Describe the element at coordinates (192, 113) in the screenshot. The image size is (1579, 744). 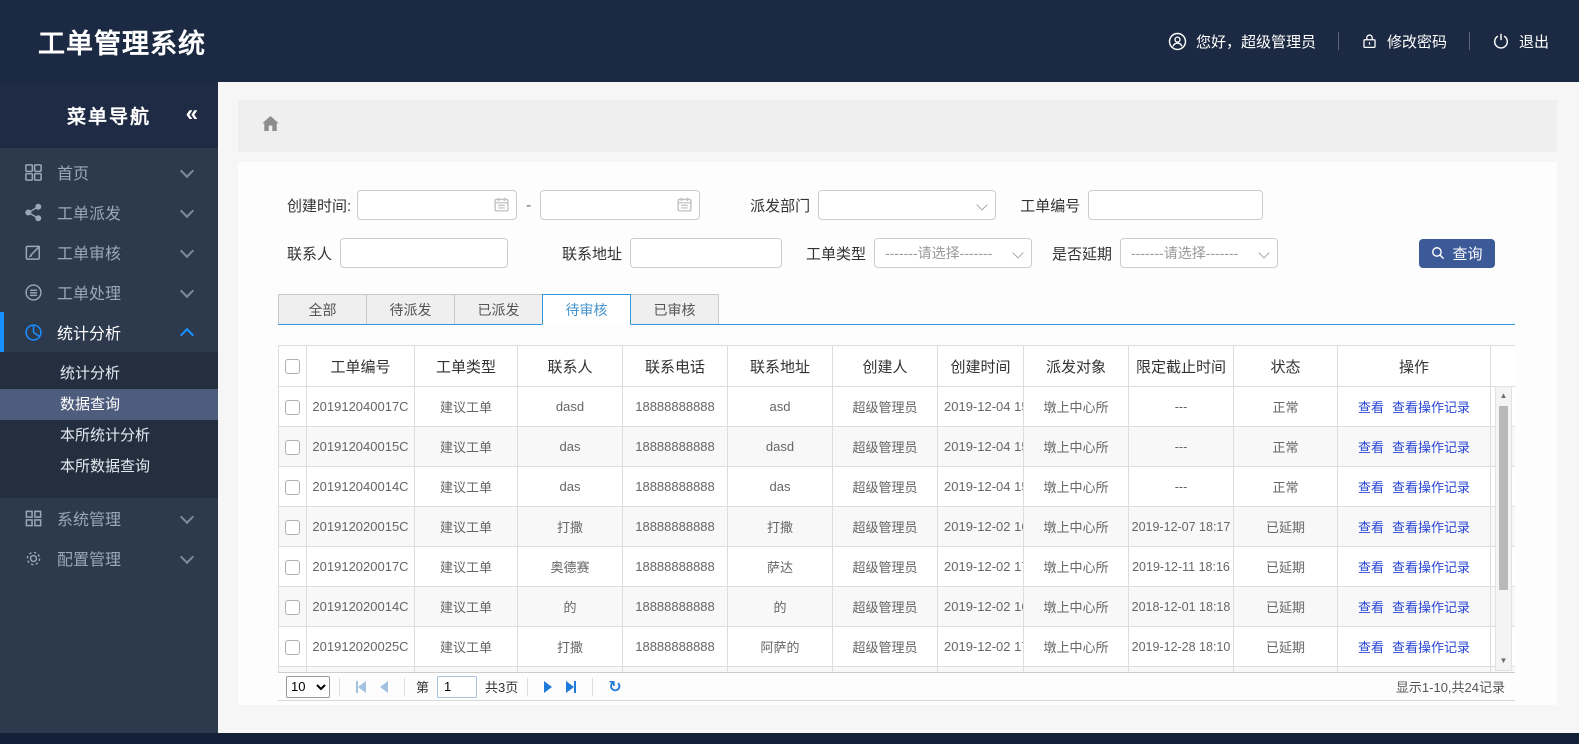
I see `collapse-sidebar-icon: «` at that location.